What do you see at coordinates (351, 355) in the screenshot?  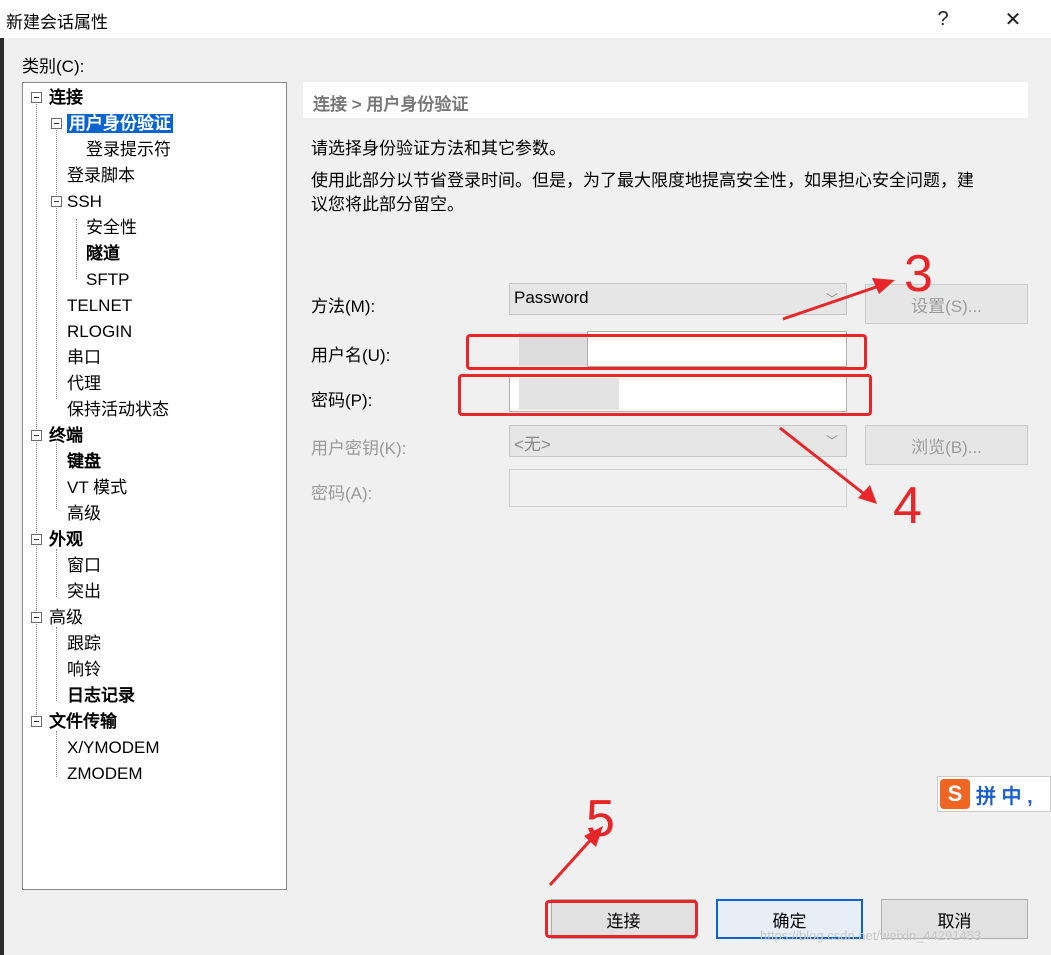 I see `username-label: 用户名(U):` at bounding box center [351, 355].